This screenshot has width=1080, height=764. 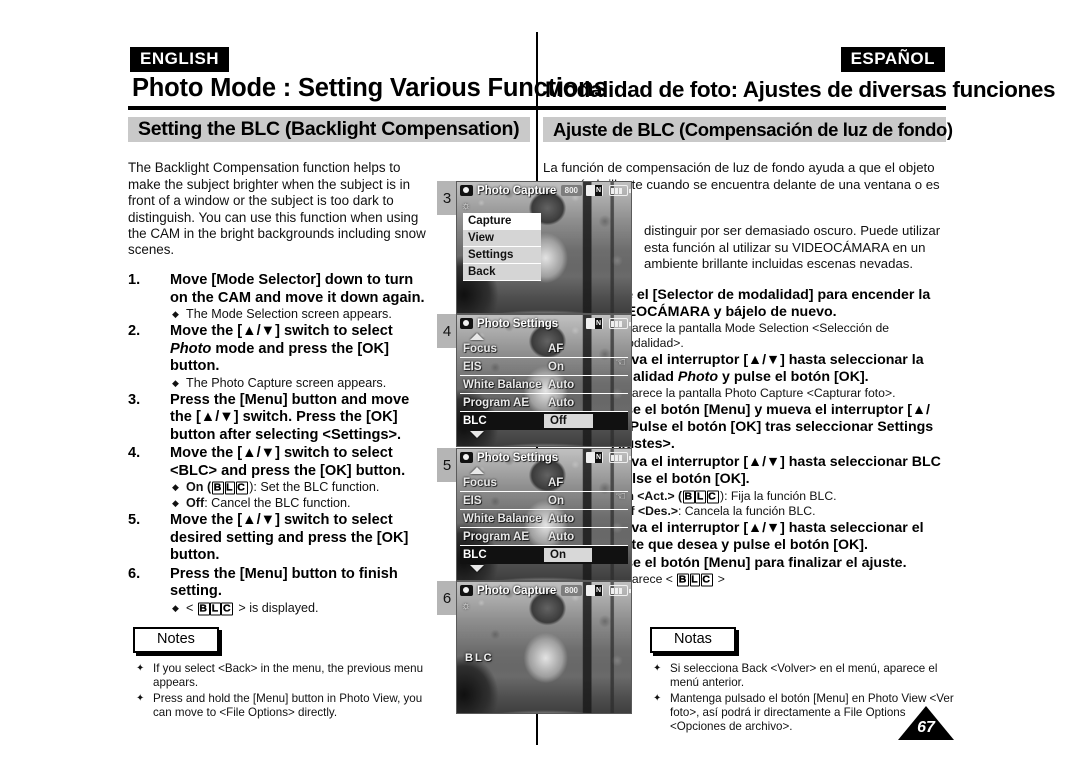 What do you see at coordinates (479, 658) in the screenshot?
I see `osd-blc-indicator: BLC` at bounding box center [479, 658].